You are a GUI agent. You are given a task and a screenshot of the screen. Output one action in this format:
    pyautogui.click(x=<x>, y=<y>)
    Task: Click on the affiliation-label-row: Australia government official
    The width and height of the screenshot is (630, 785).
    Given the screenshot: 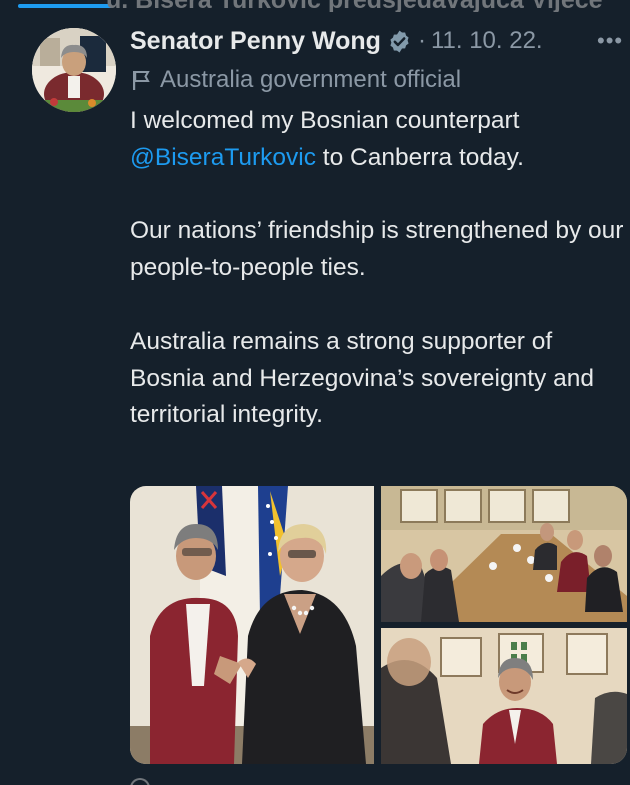 What is the action you would take?
    pyautogui.click(x=295, y=80)
    